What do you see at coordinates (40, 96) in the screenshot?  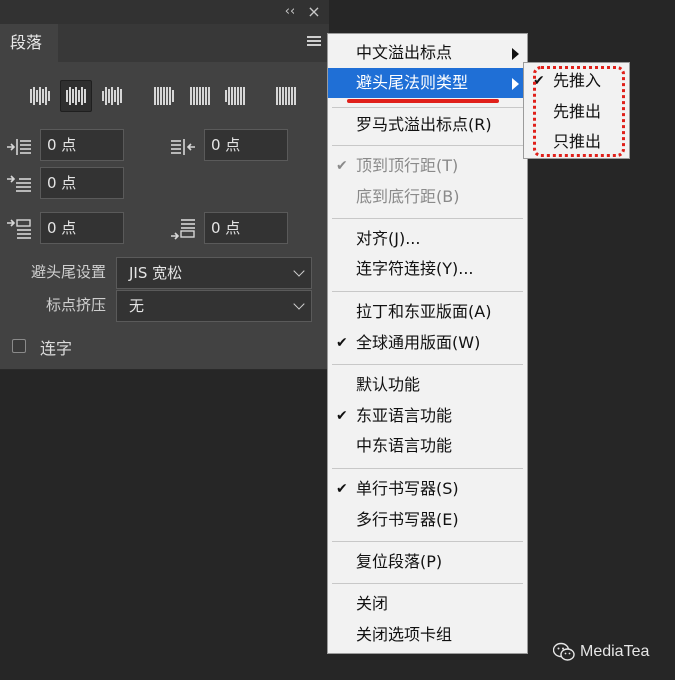 I see `align-left-icon` at bounding box center [40, 96].